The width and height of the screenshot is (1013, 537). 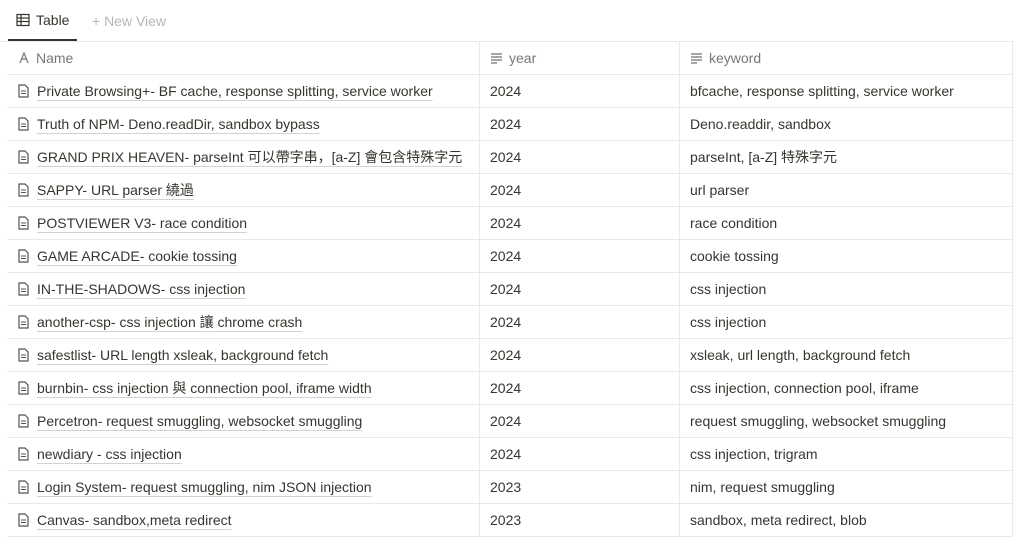 I want to click on cell-keyword: sandbox, meta redirect, blob, so click(x=846, y=520).